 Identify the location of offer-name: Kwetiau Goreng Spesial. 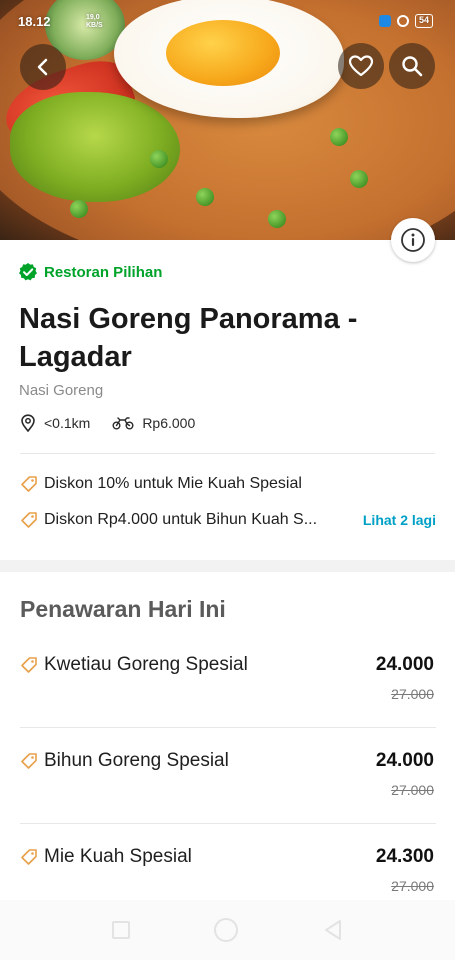
(134, 665).